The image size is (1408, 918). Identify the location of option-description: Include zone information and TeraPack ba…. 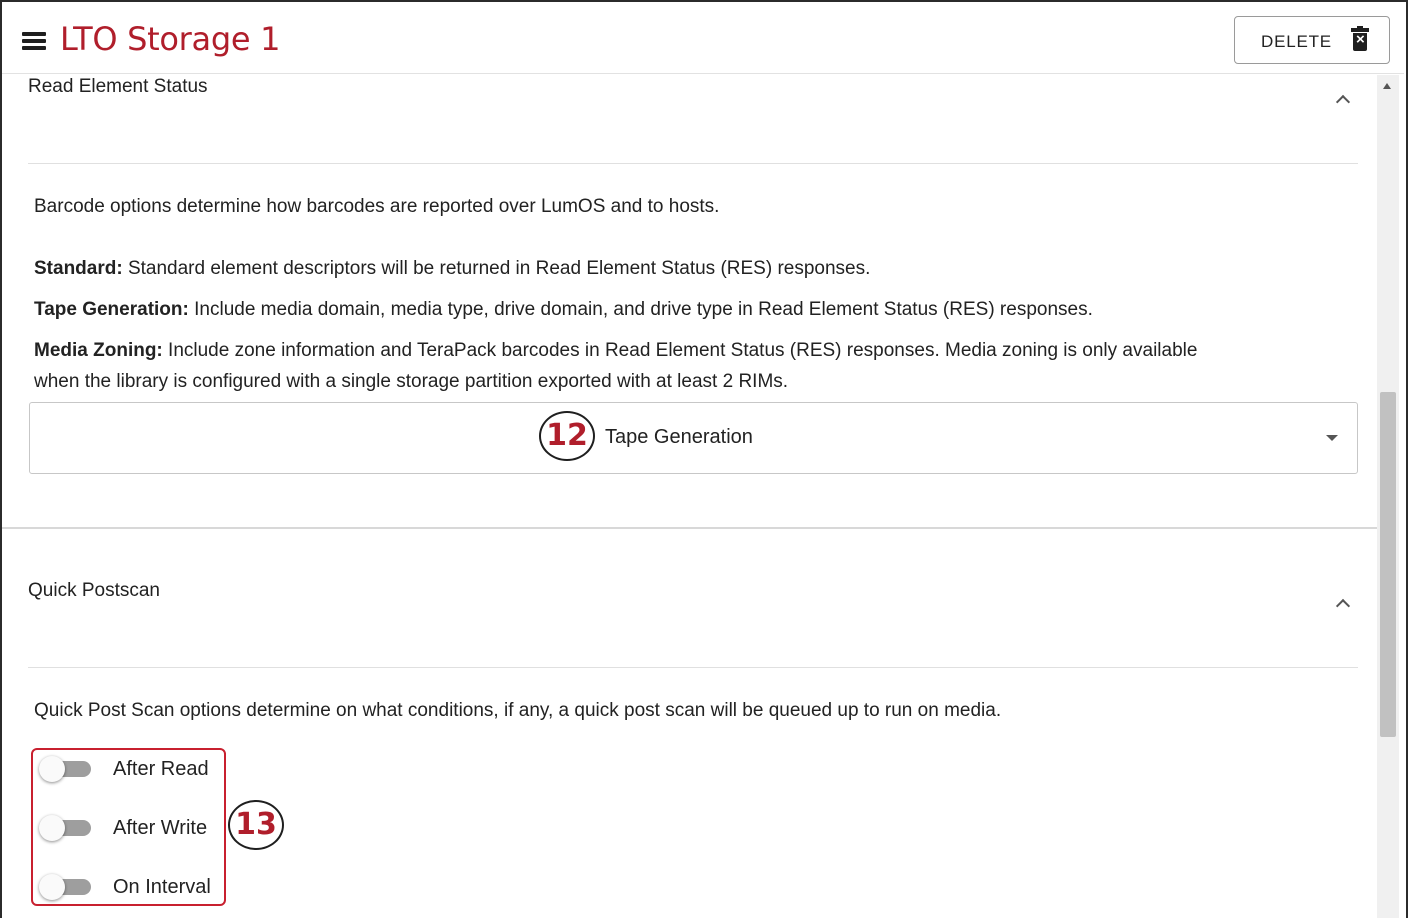
(680, 350).